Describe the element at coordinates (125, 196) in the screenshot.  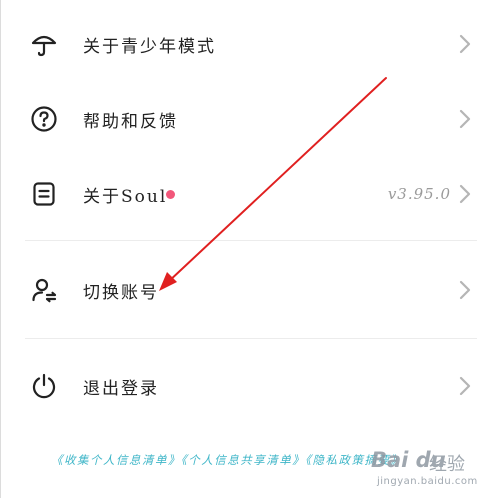
I see `menu-item-label: 关于Soul` at that location.